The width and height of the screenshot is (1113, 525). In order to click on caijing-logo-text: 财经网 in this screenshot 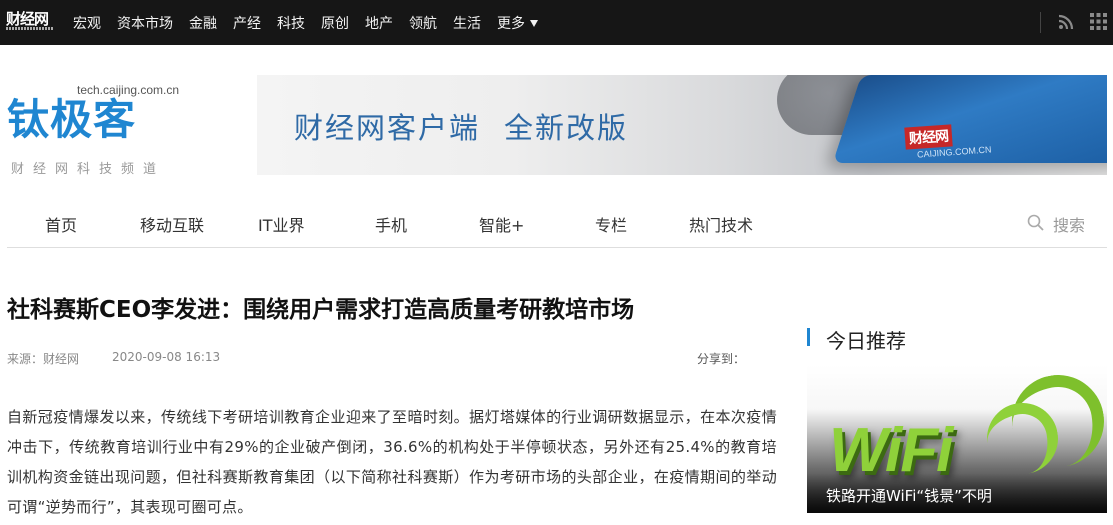, I will do `click(27, 19)`.